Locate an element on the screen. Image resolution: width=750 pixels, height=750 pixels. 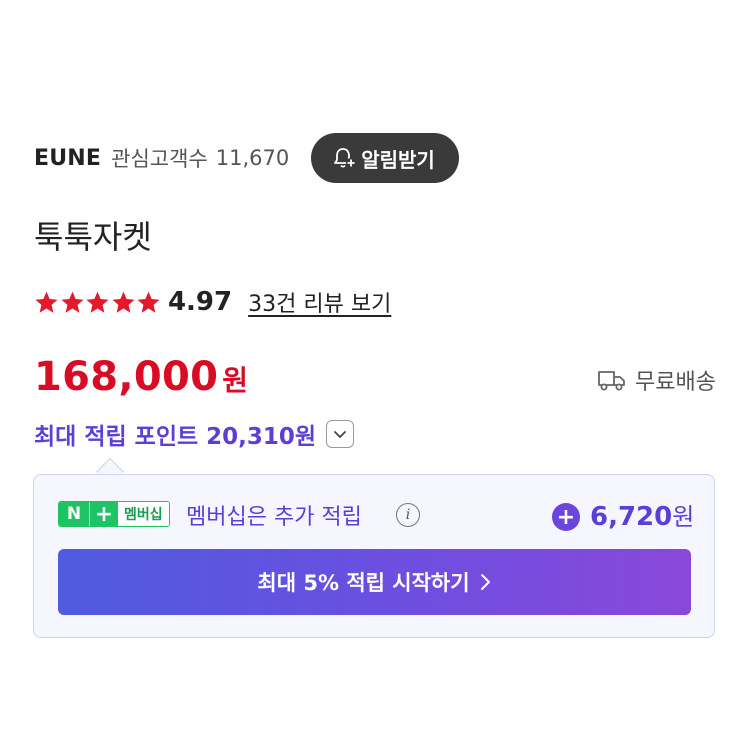
price-row: 168,000 원 is located at coordinates (141, 377).